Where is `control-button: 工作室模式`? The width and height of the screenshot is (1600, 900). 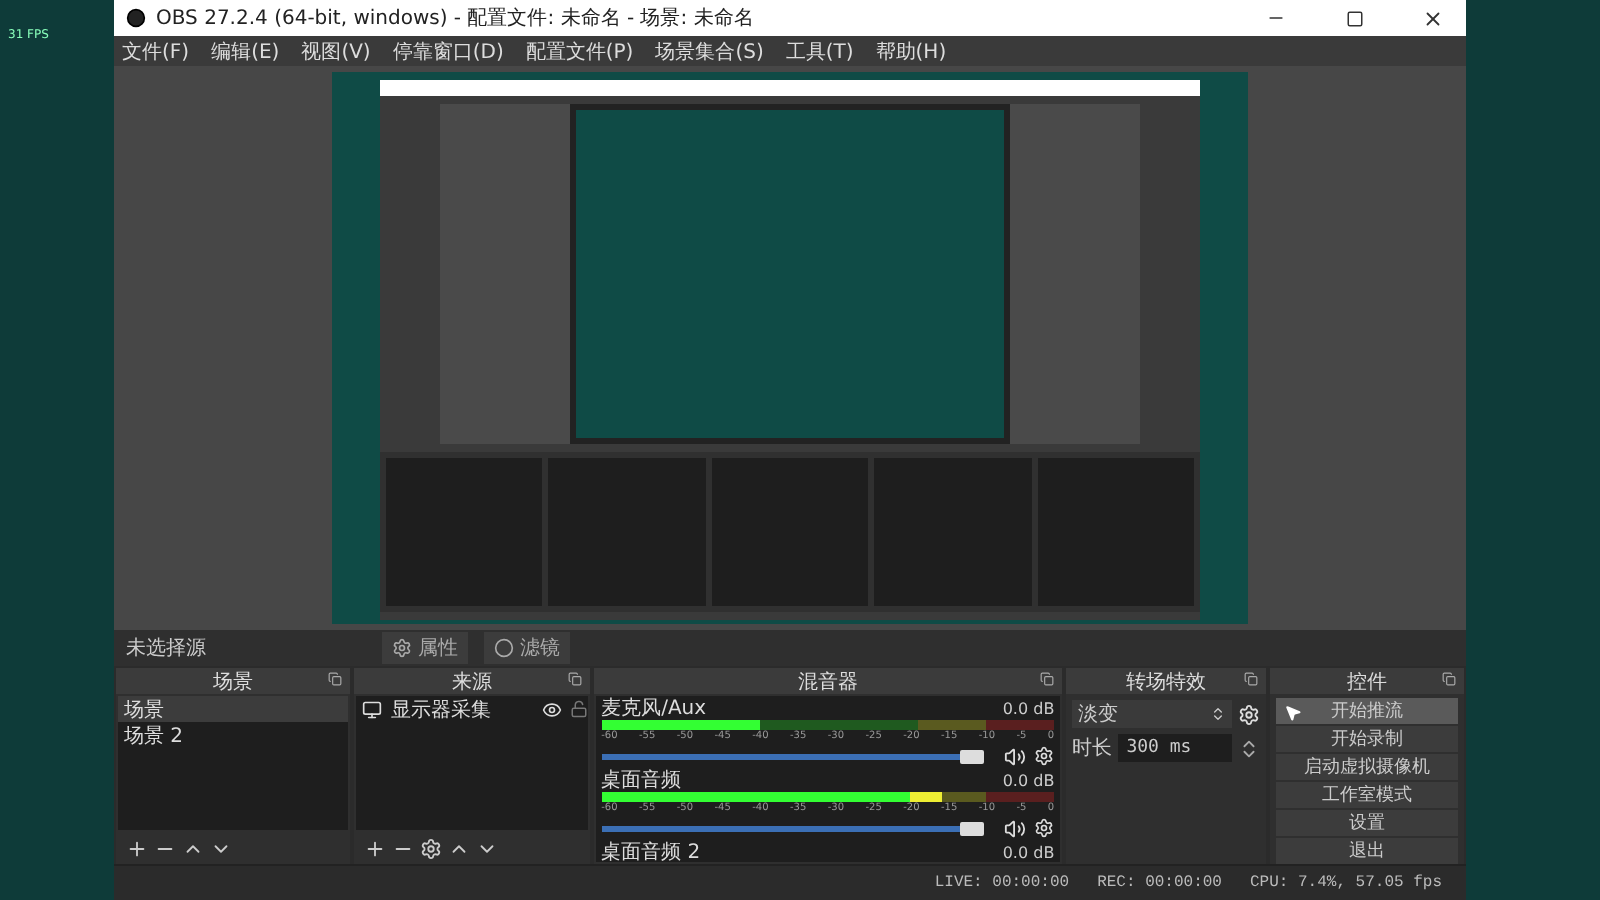
control-button: 工作室模式 is located at coordinates (1367, 795).